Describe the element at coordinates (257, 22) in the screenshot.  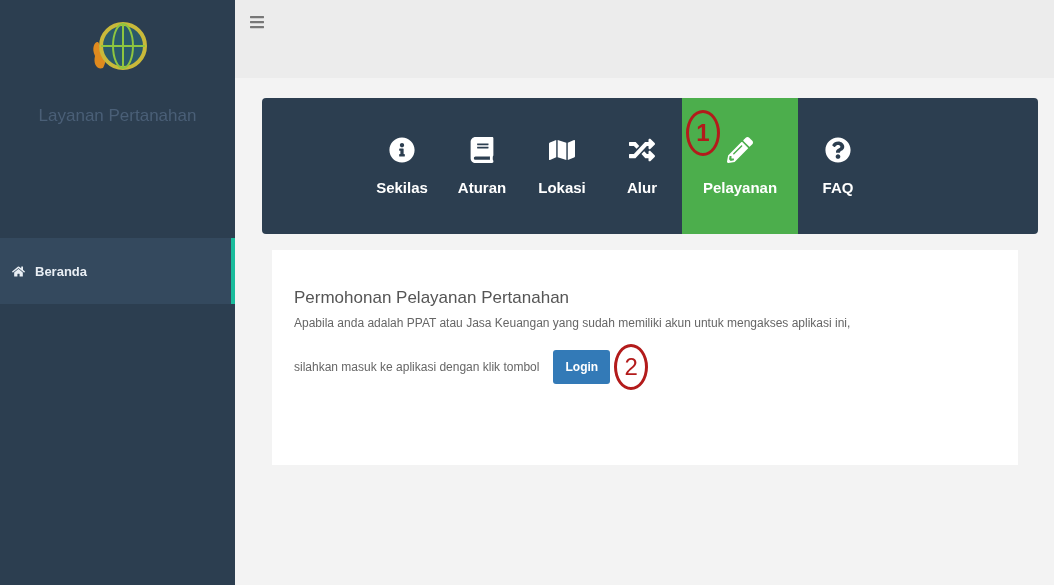
I see `menu-icon` at that location.